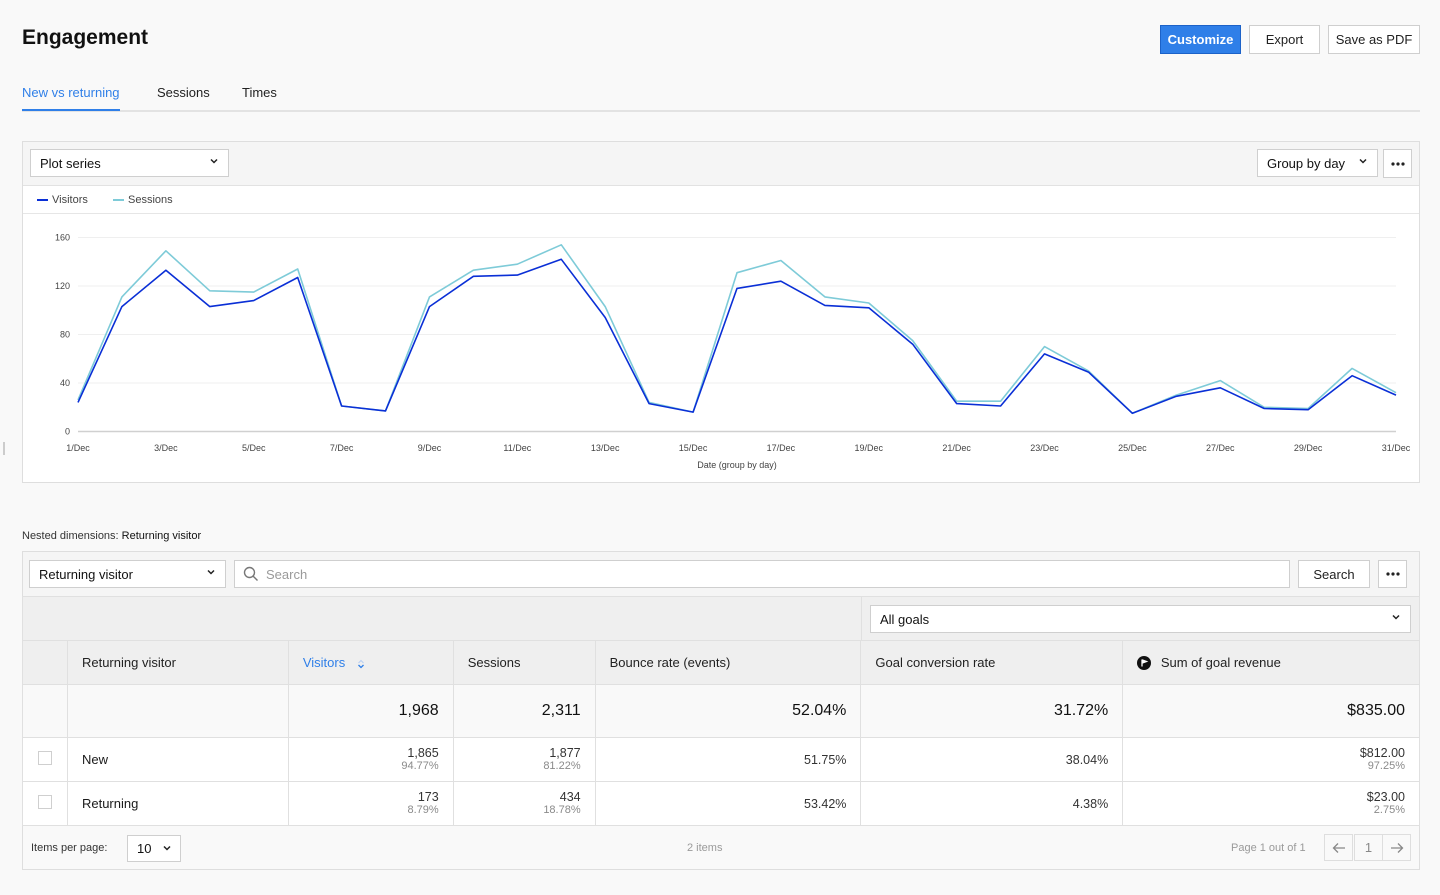 This screenshot has height=895, width=1440. I want to click on row-revenue-cell: $812.00 97.25%, so click(1271, 759).